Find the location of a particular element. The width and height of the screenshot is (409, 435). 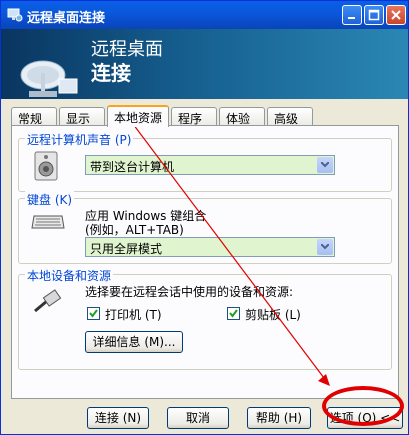

satellite-dish-logo is located at coordinates (49, 78).